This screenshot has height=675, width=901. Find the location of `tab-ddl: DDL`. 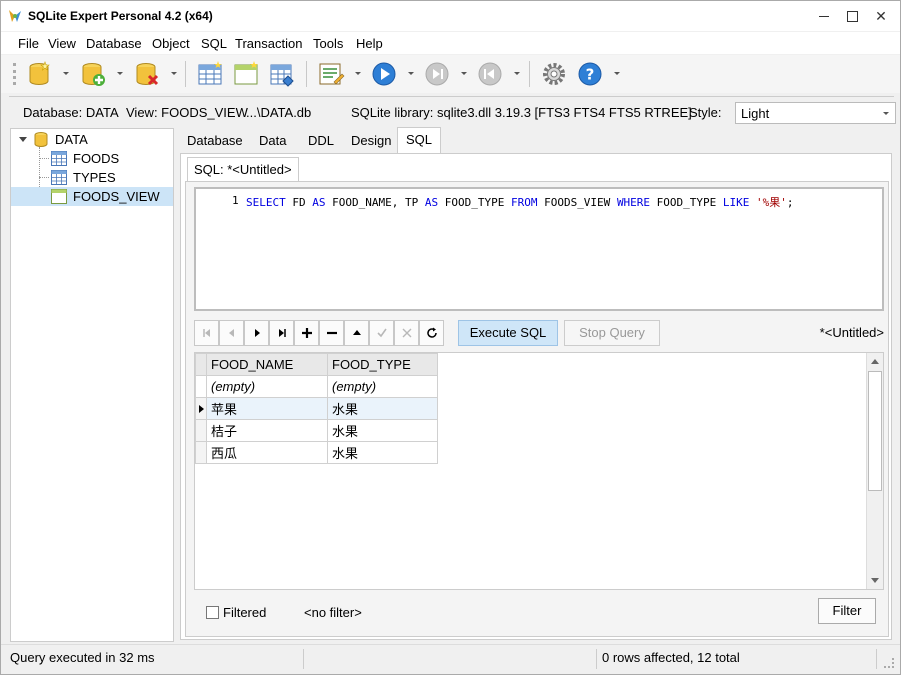

tab-ddl: DDL is located at coordinates (321, 141).